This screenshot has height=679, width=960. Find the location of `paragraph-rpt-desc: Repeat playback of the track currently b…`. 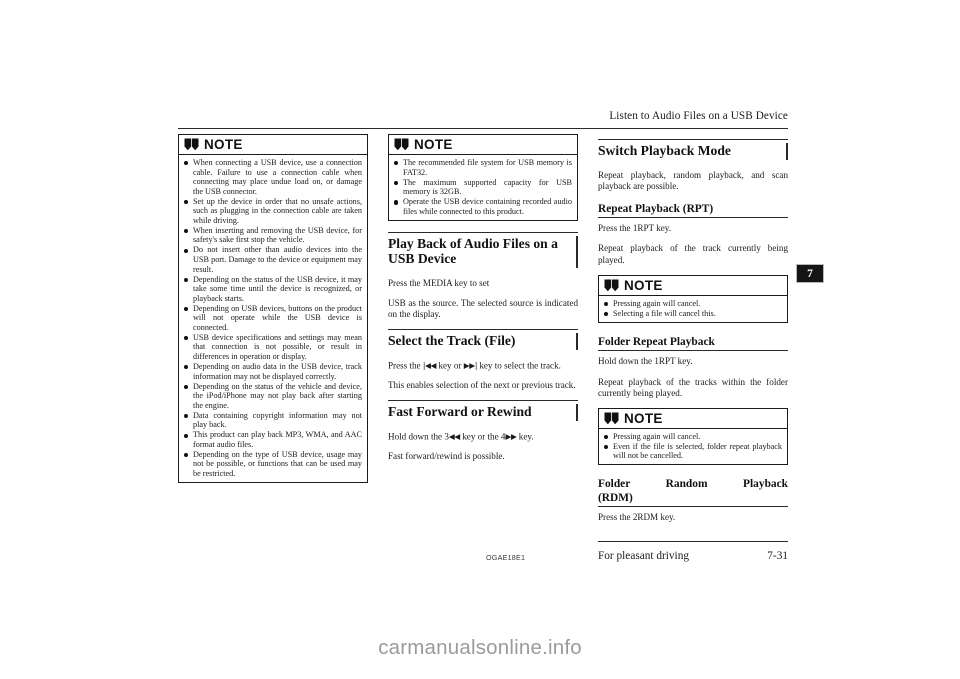

paragraph-rpt-desc: Repeat playback of the track currently b… is located at coordinates (693, 254).